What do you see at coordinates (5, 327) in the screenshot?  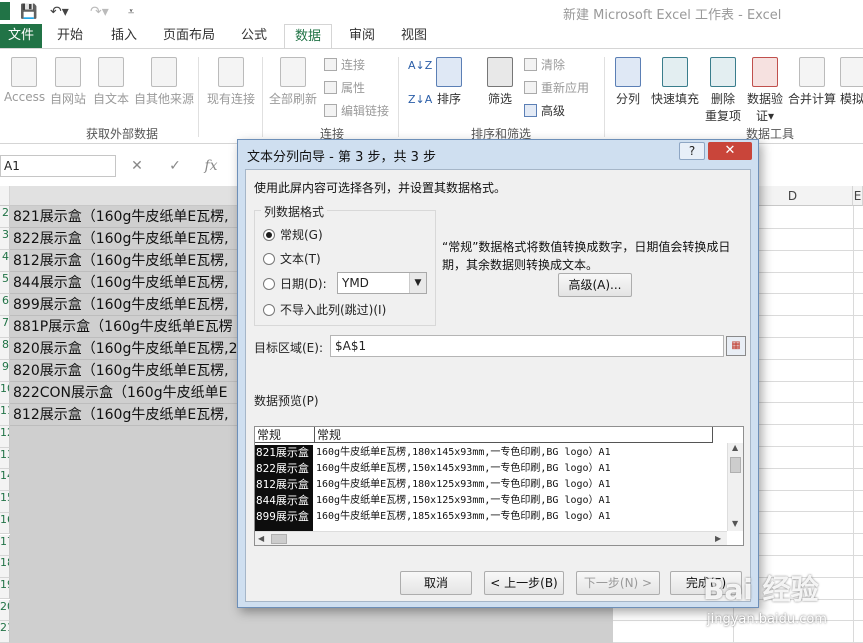 I see `row-header: 7` at bounding box center [5, 327].